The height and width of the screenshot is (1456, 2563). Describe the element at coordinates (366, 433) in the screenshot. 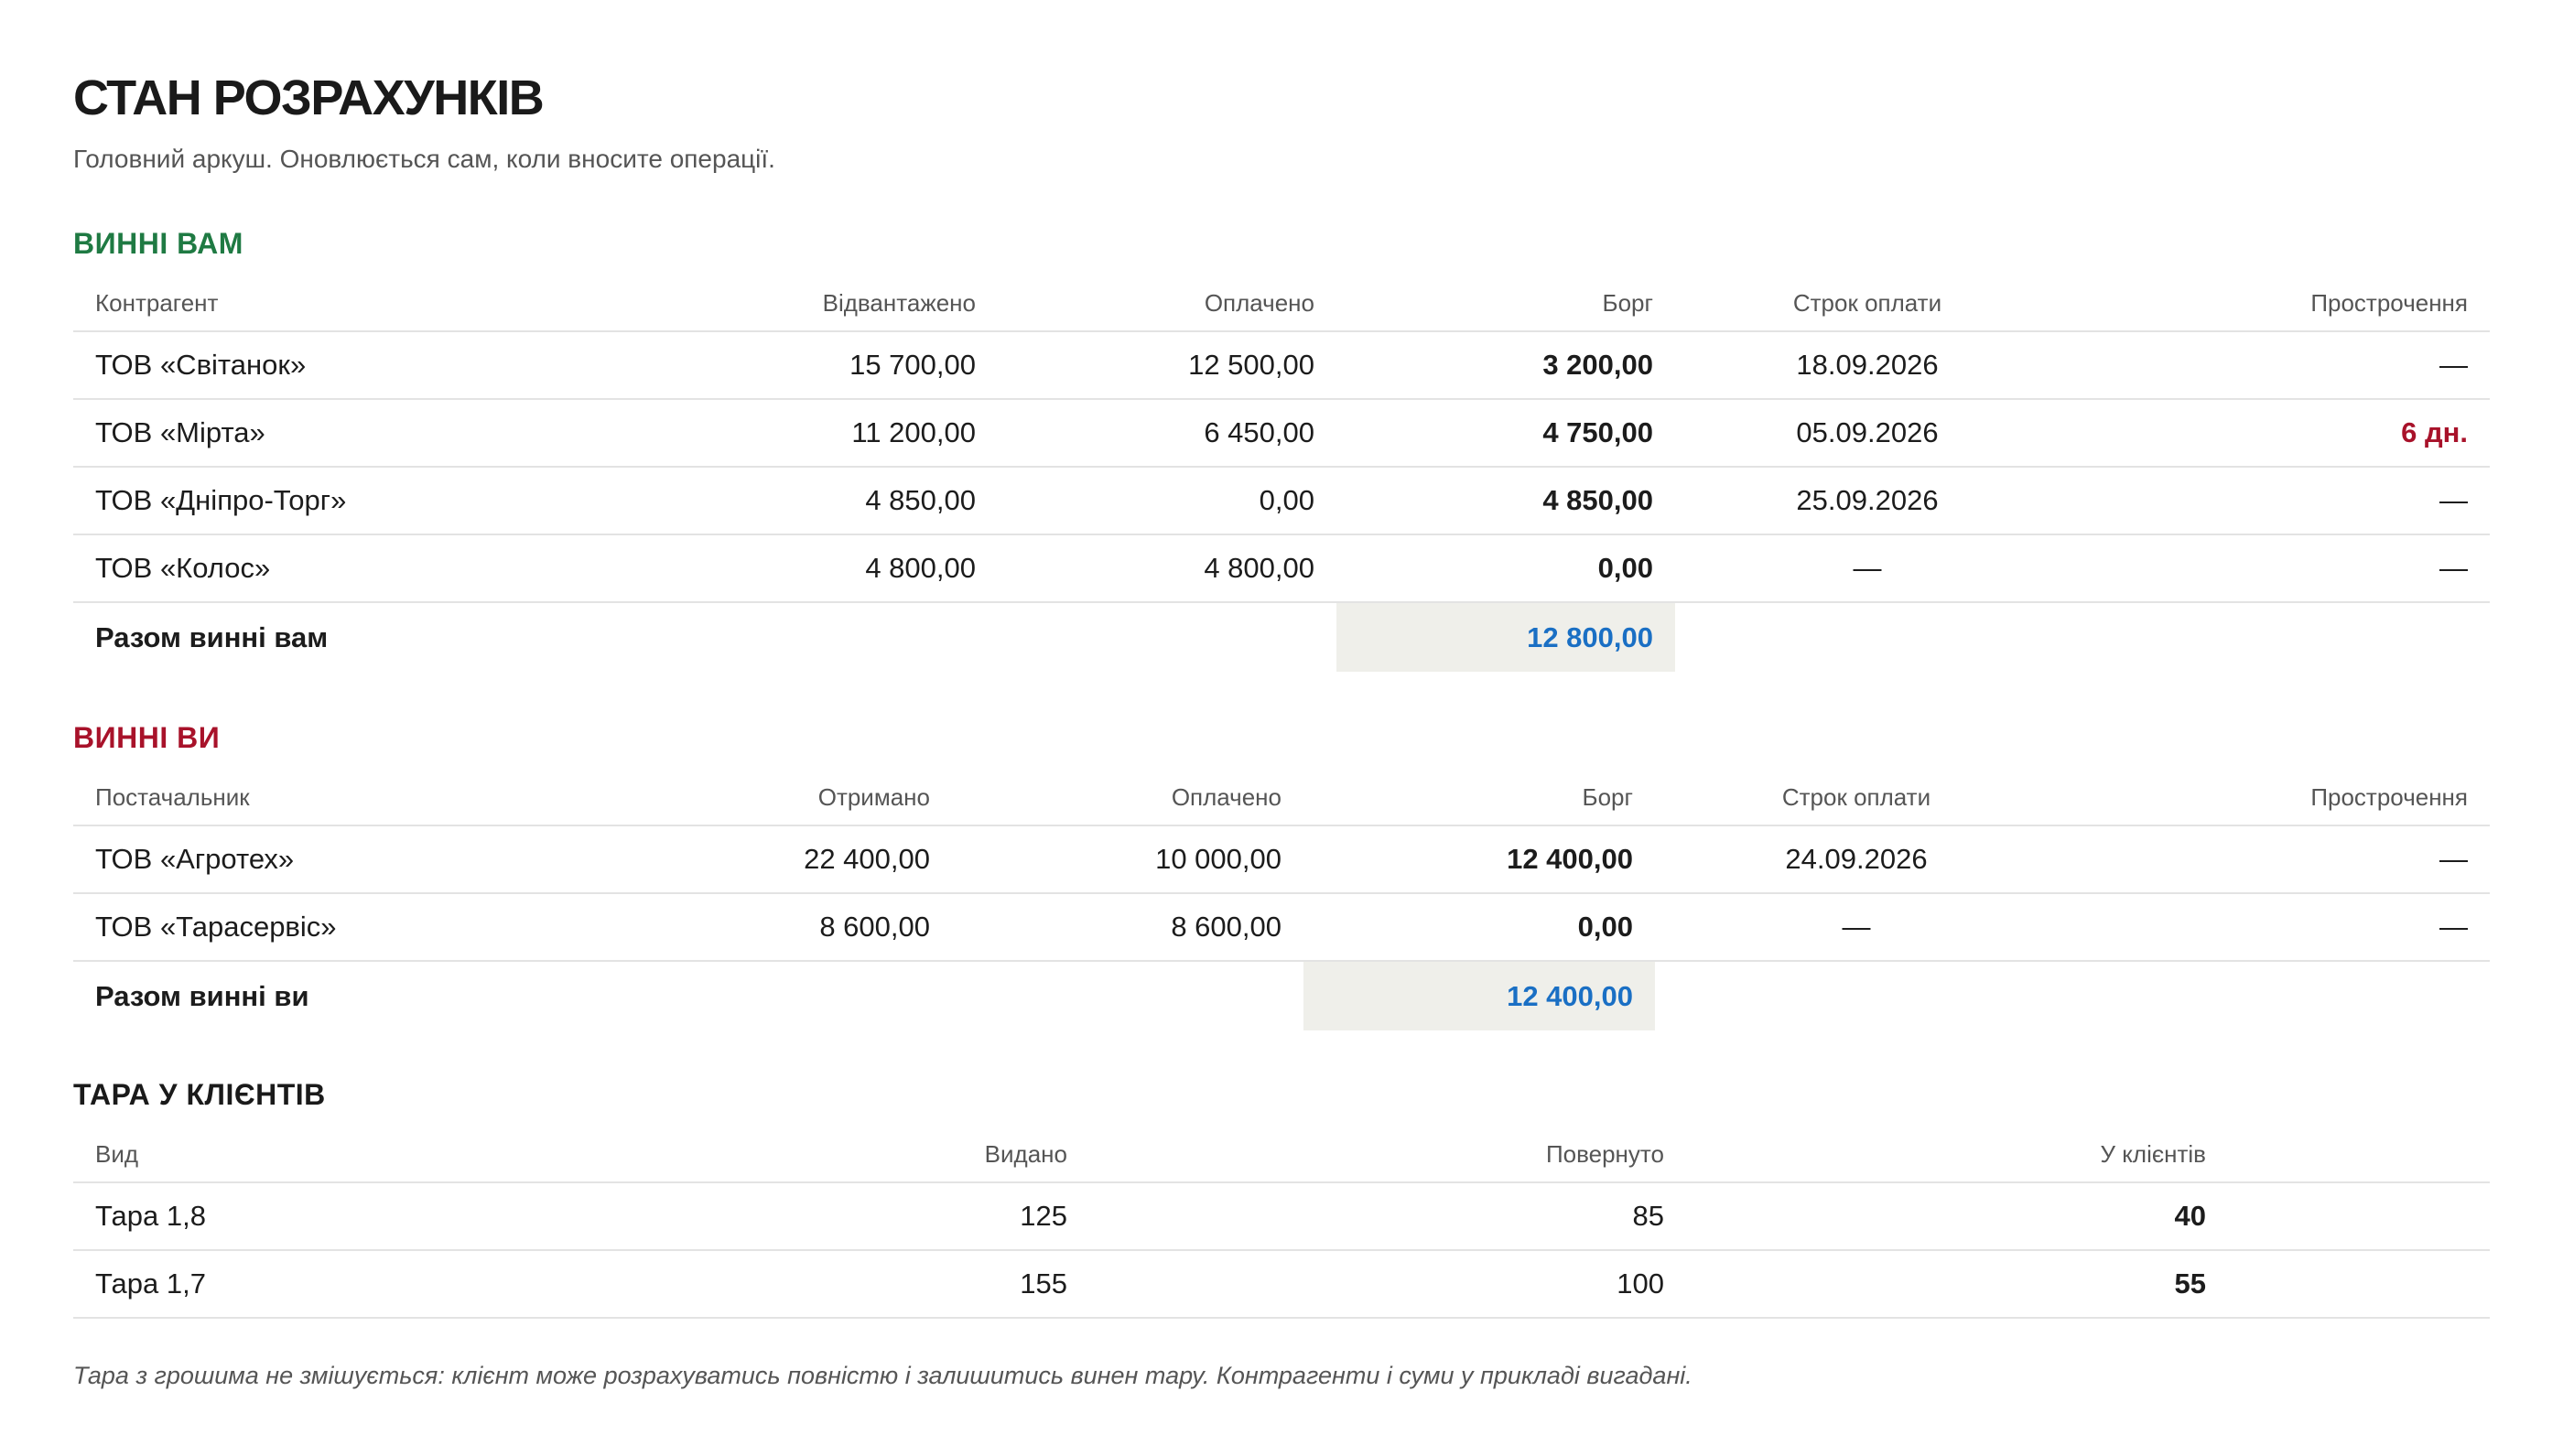

I see `counterparty-cell: ТОВ «Мірта»` at that location.